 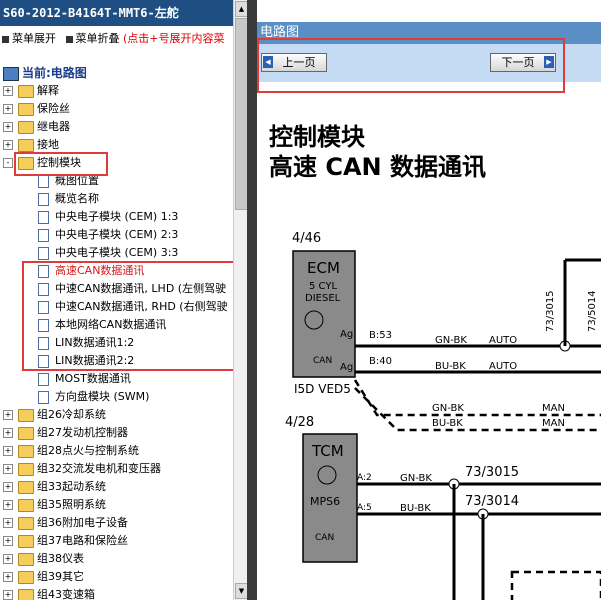 What do you see at coordinates (327, 451) in the screenshot?
I see `tcm-name: TCM` at bounding box center [327, 451].